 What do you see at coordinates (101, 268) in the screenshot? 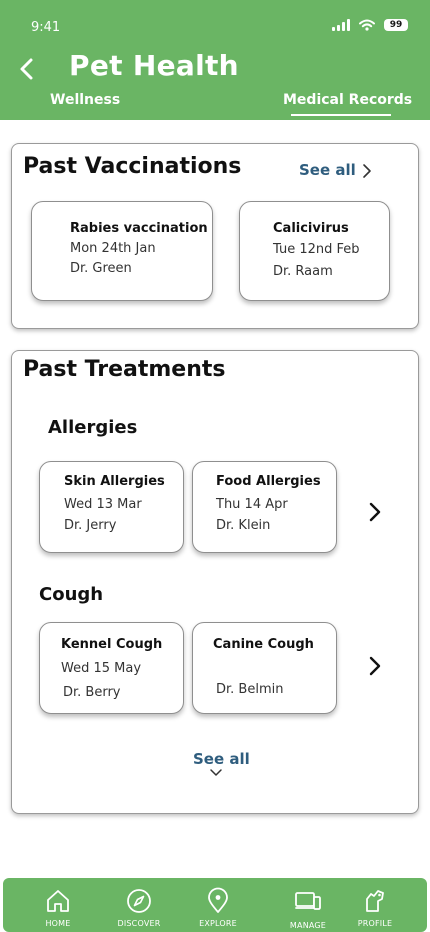
I see `card-doctor: Dr. Green` at bounding box center [101, 268].